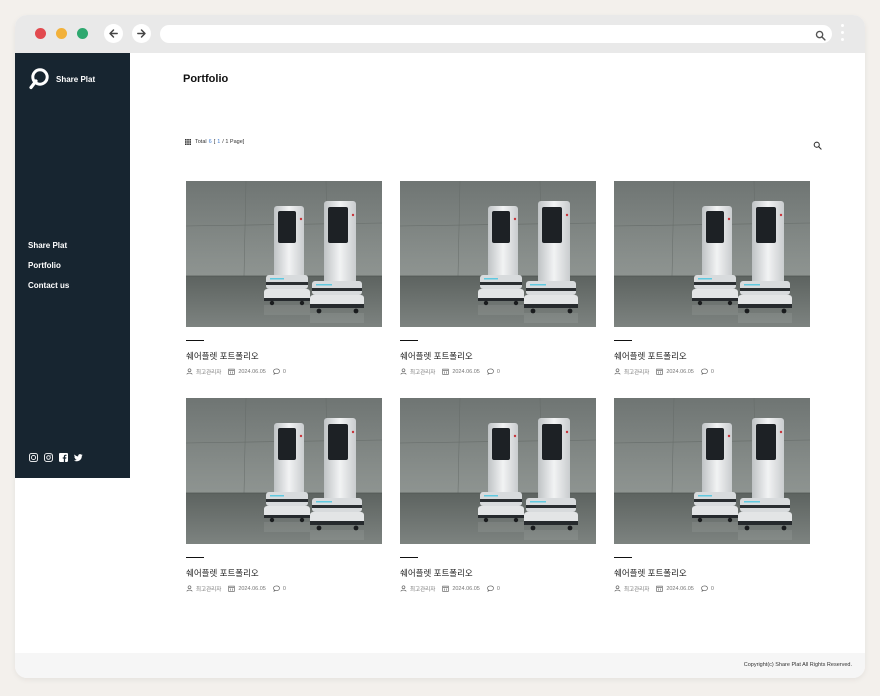 The height and width of the screenshot is (696, 880). Describe the element at coordinates (63, 457) in the screenshot. I see `facebook-icon` at that location.